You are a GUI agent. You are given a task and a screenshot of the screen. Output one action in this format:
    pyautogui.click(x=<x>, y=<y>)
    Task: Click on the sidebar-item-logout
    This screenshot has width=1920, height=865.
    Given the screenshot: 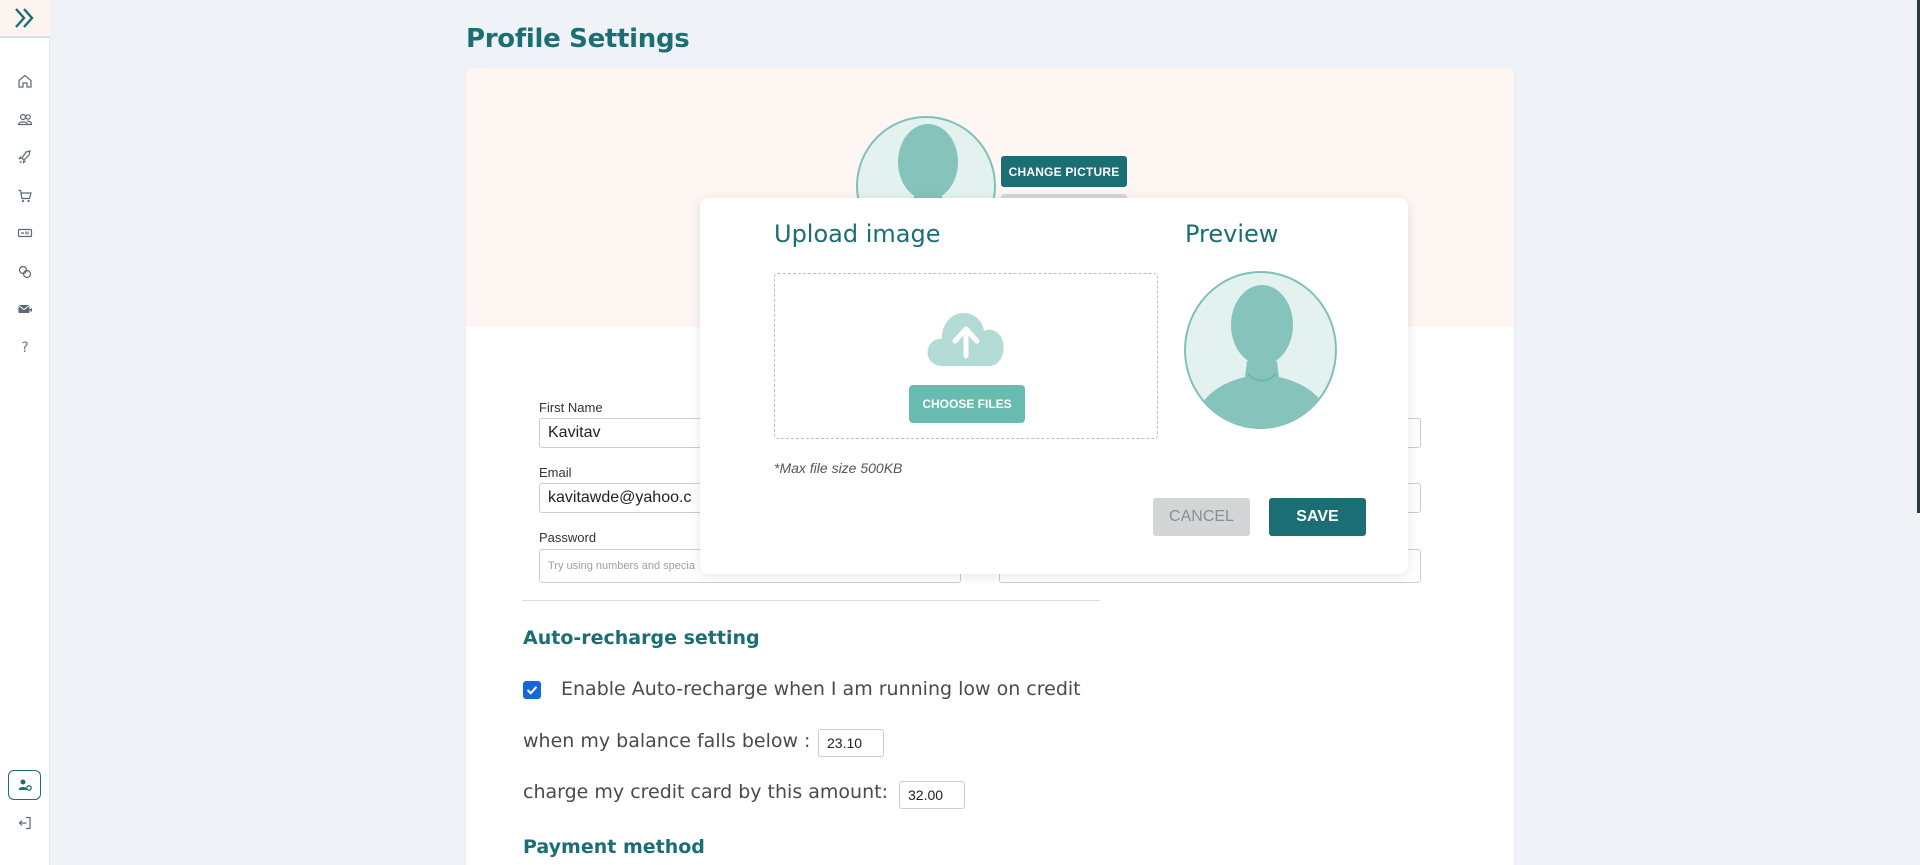 What is the action you would take?
    pyautogui.click(x=25, y=823)
    